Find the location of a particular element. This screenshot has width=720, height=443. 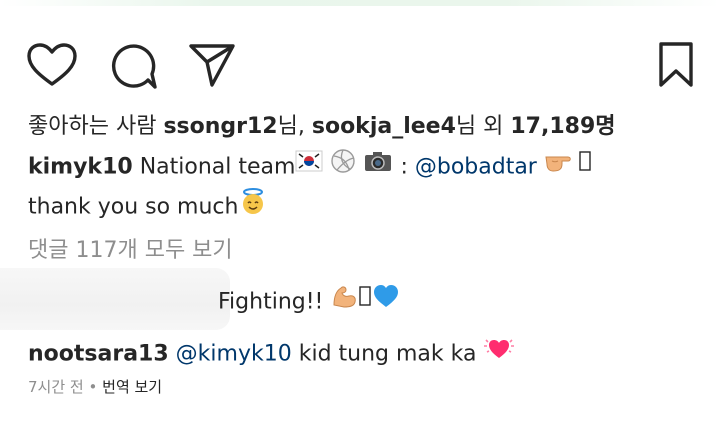

likes-suffix-1: 님, is located at coordinates (294, 126).